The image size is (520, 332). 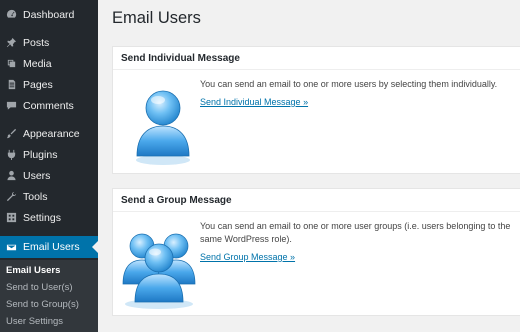 I want to click on menu-item-comments: Comments, so click(x=49, y=105).